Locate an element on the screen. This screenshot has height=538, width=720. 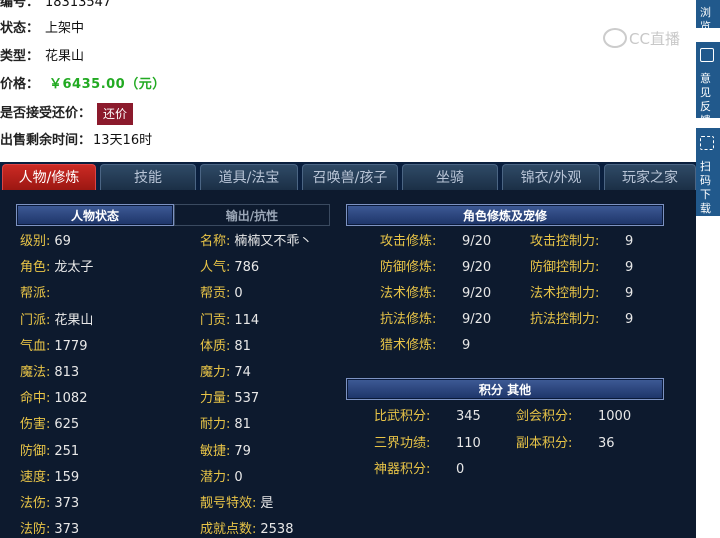
stat-label: 潜力: is located at coordinates (215, 477).